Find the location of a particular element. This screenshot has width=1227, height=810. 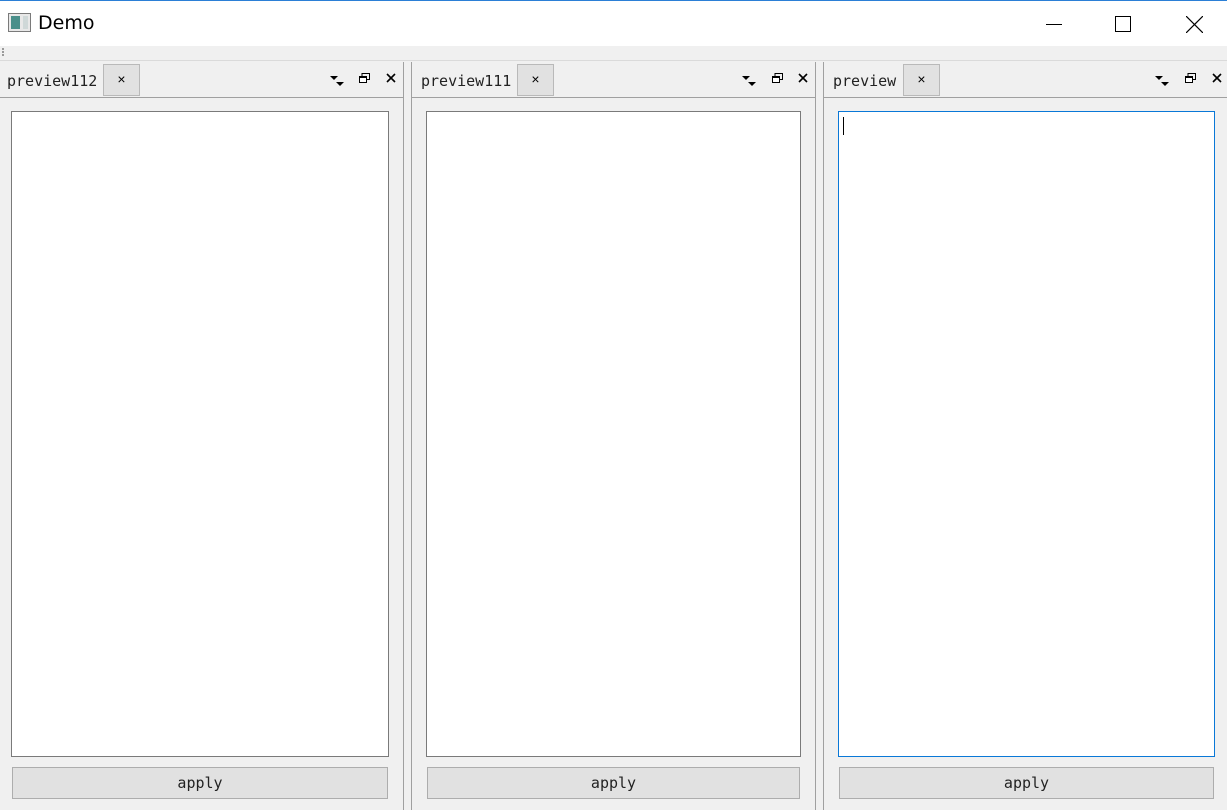

toolbar-grip-handle is located at coordinates (3, 52).